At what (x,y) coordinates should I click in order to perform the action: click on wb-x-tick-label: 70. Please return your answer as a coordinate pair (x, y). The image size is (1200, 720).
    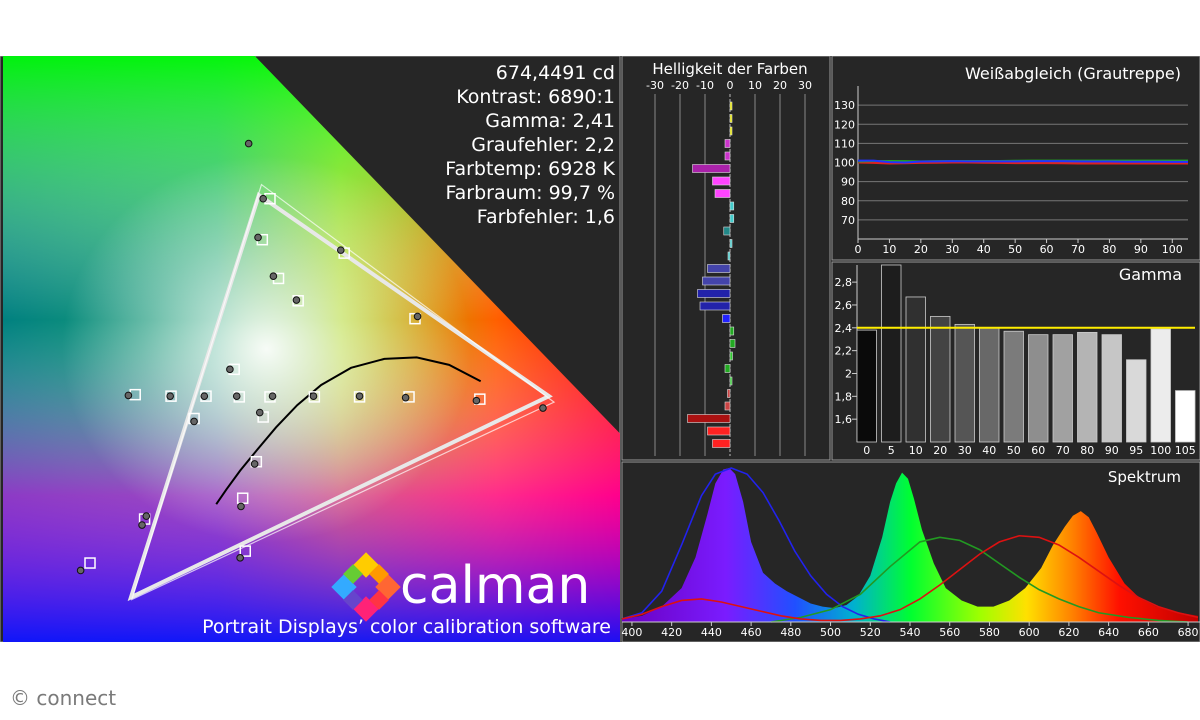
    Looking at the image, I should click on (1078, 249).